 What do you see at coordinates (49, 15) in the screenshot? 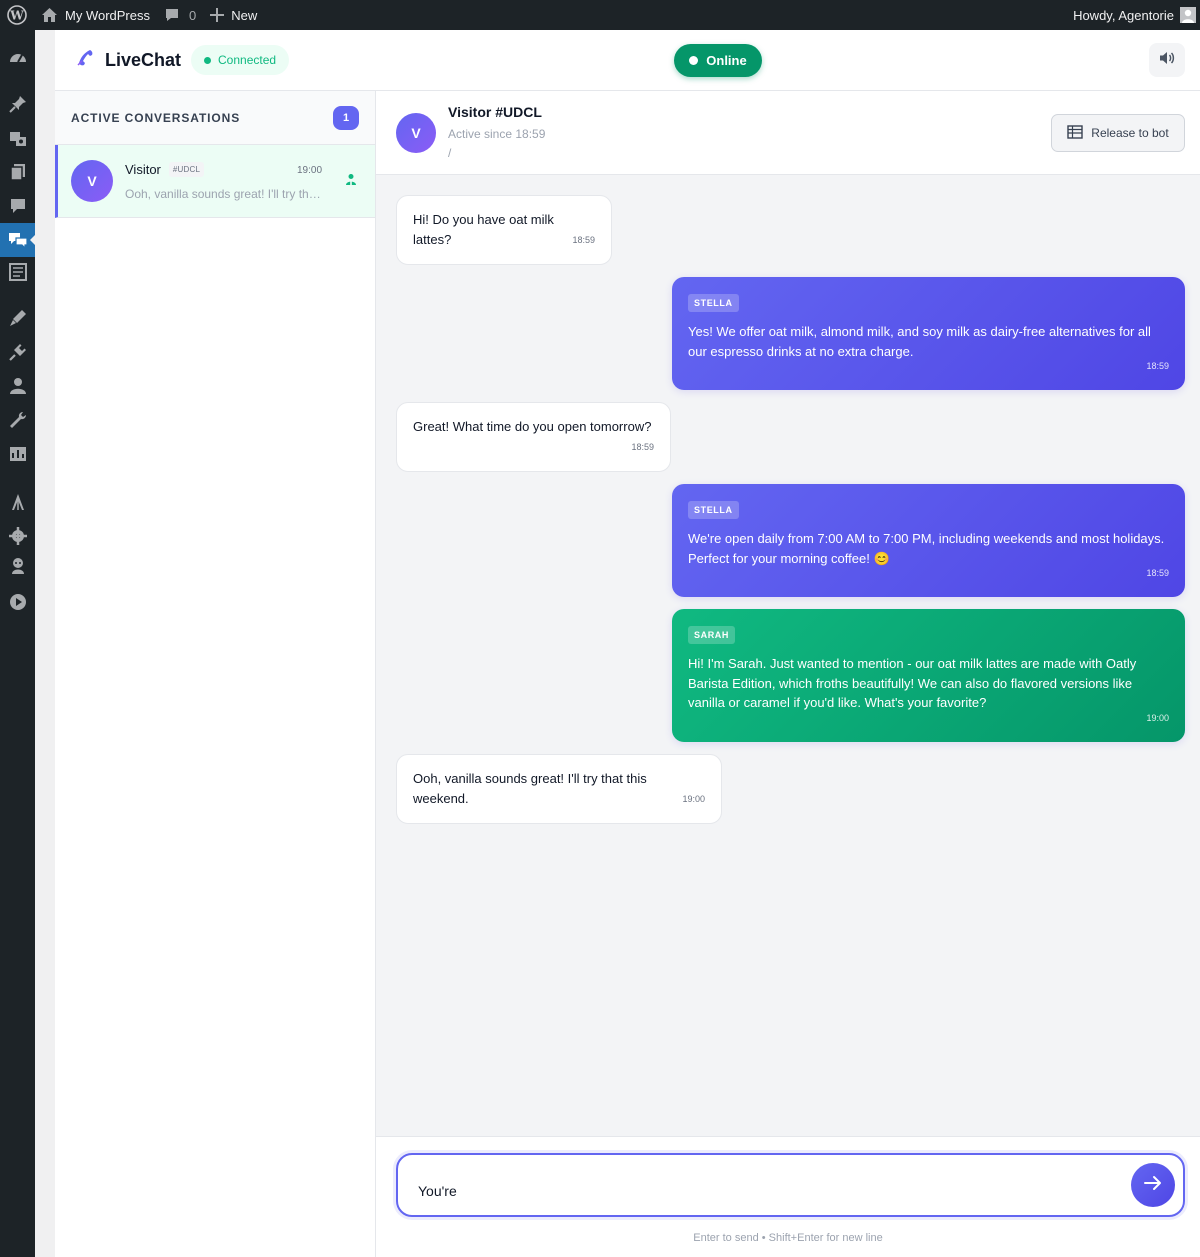
I see `home-icon` at bounding box center [49, 15].